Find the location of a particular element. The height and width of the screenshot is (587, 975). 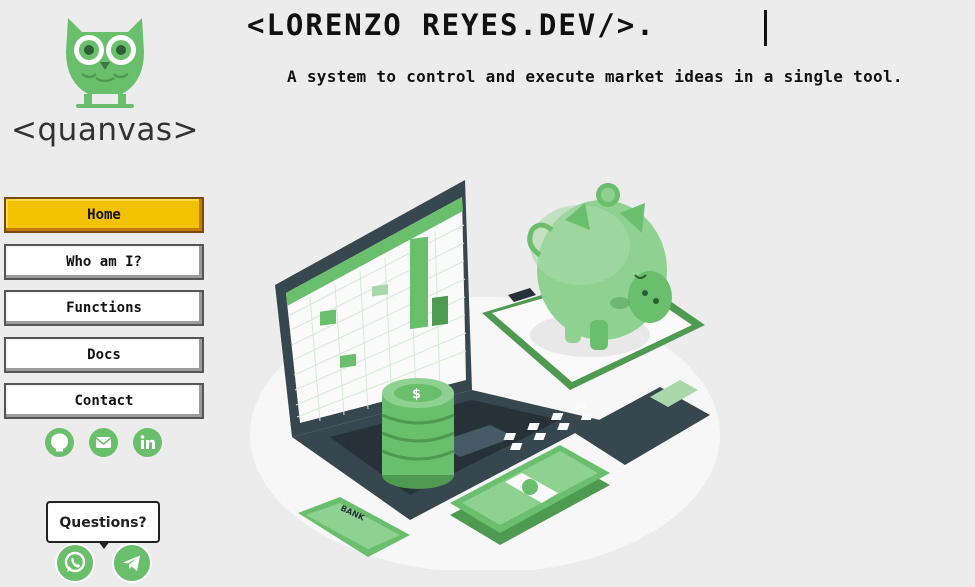

questions-bubble: Questions? is located at coordinates (103, 522).